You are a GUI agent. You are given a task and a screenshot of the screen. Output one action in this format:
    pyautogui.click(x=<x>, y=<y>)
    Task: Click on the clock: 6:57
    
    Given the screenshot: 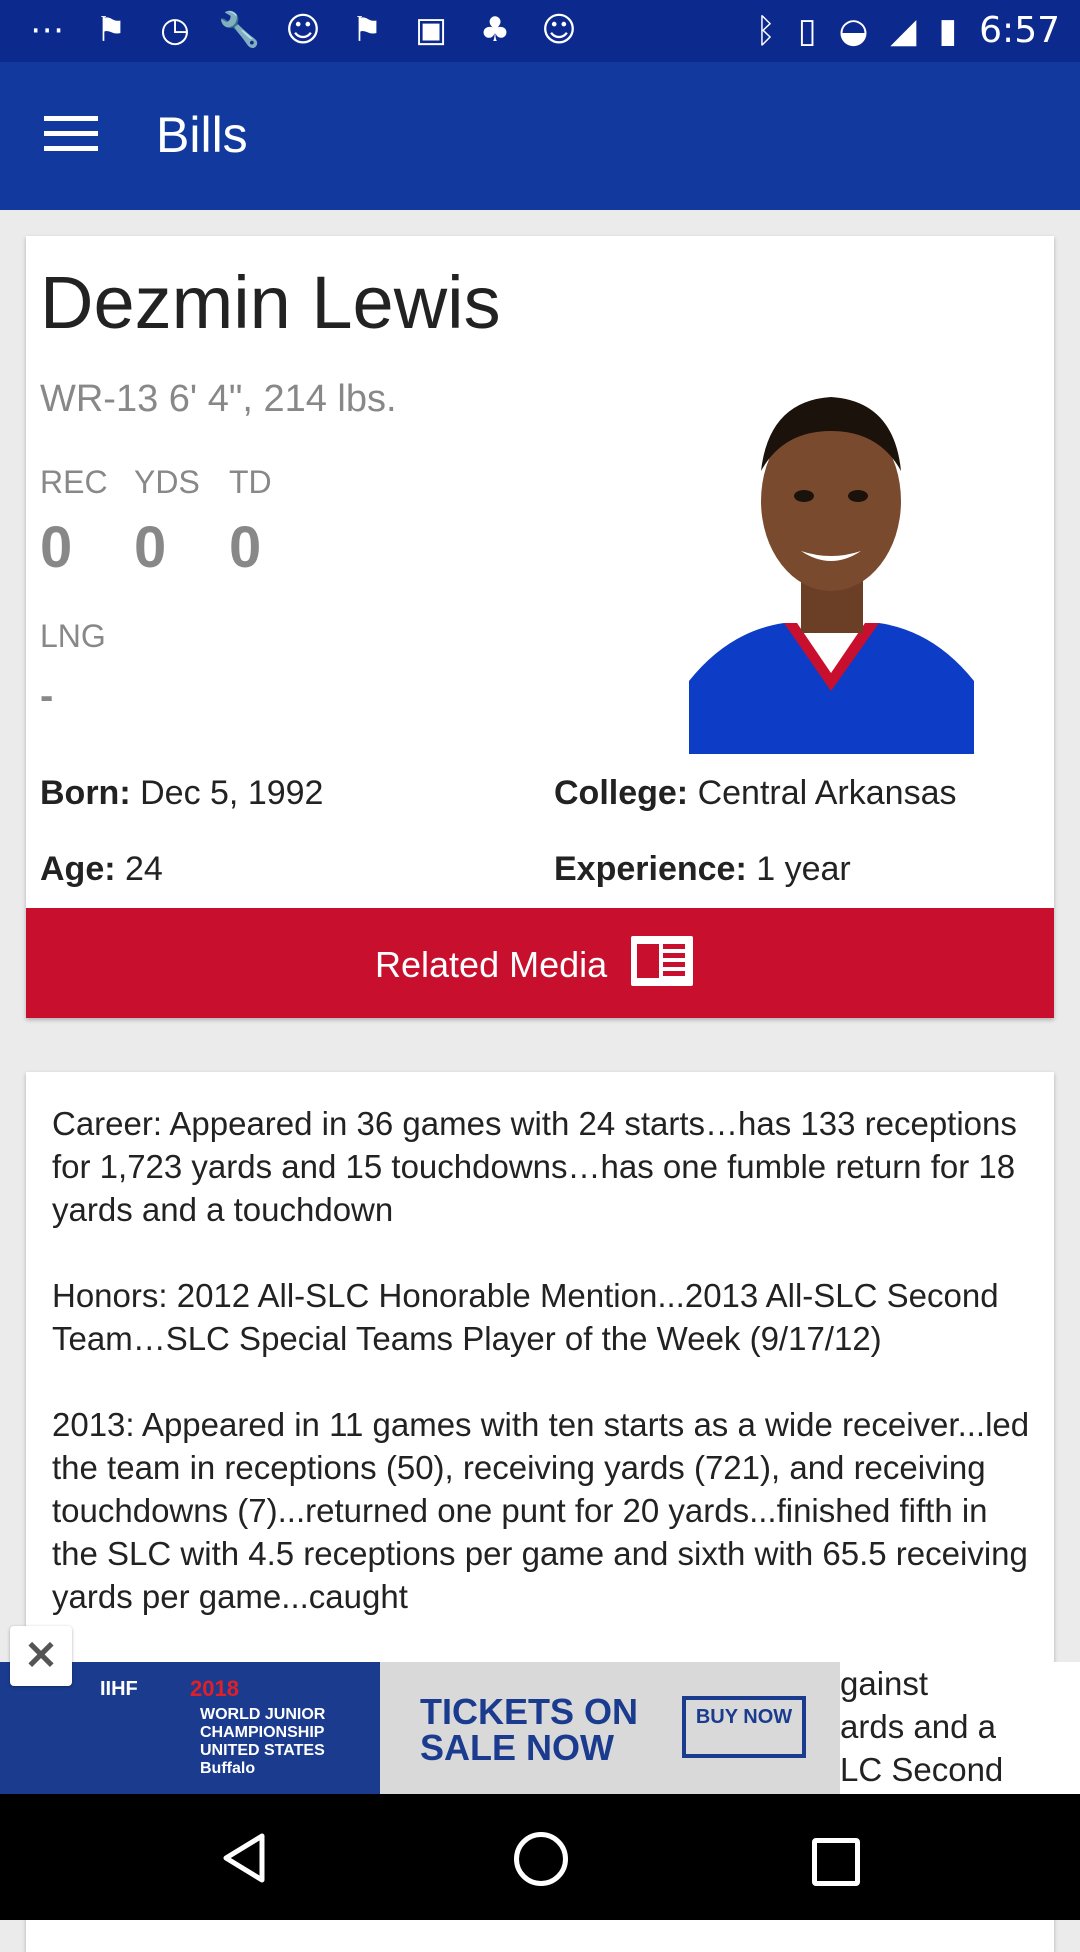 What is the action you would take?
    pyautogui.click(x=1019, y=30)
    